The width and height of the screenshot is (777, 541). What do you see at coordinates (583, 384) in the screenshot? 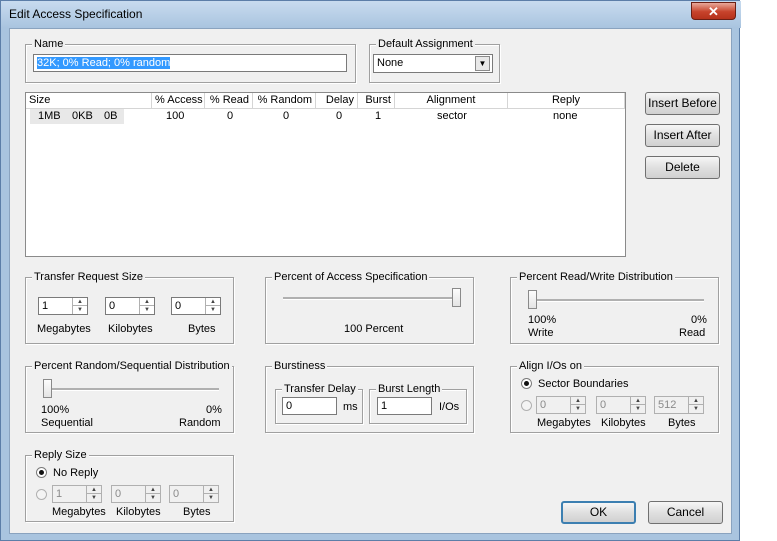
I see `align-sector-label: Sector Boundaries` at bounding box center [583, 384].